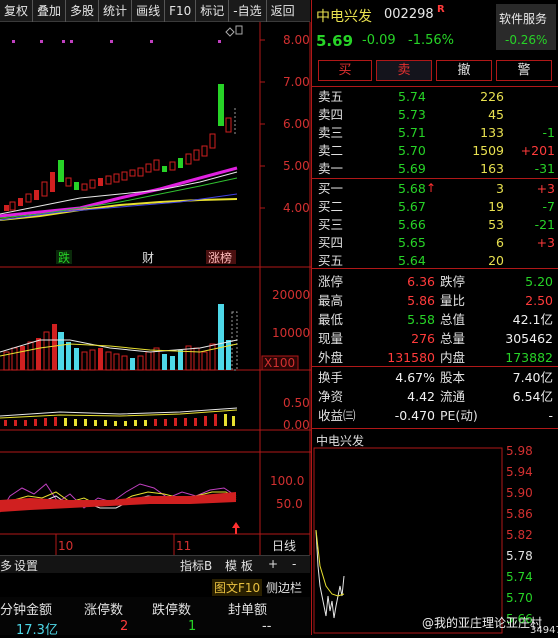  What do you see at coordinates (492, 132) in the screenshot?
I see `book-volume: 133` at bounding box center [492, 132].